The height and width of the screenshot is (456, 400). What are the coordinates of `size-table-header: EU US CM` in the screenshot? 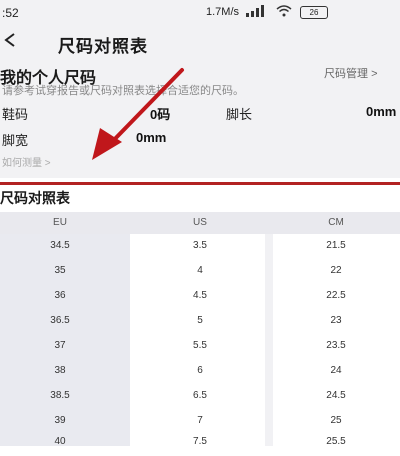 It's located at (200, 223).